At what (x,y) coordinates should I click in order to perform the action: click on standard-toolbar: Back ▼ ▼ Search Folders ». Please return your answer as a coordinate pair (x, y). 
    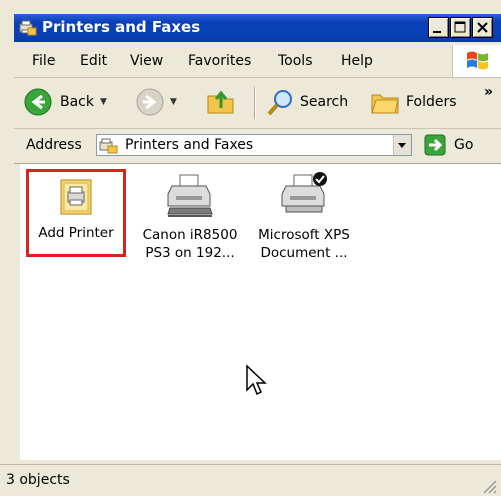
    Looking at the image, I should click on (257, 103).